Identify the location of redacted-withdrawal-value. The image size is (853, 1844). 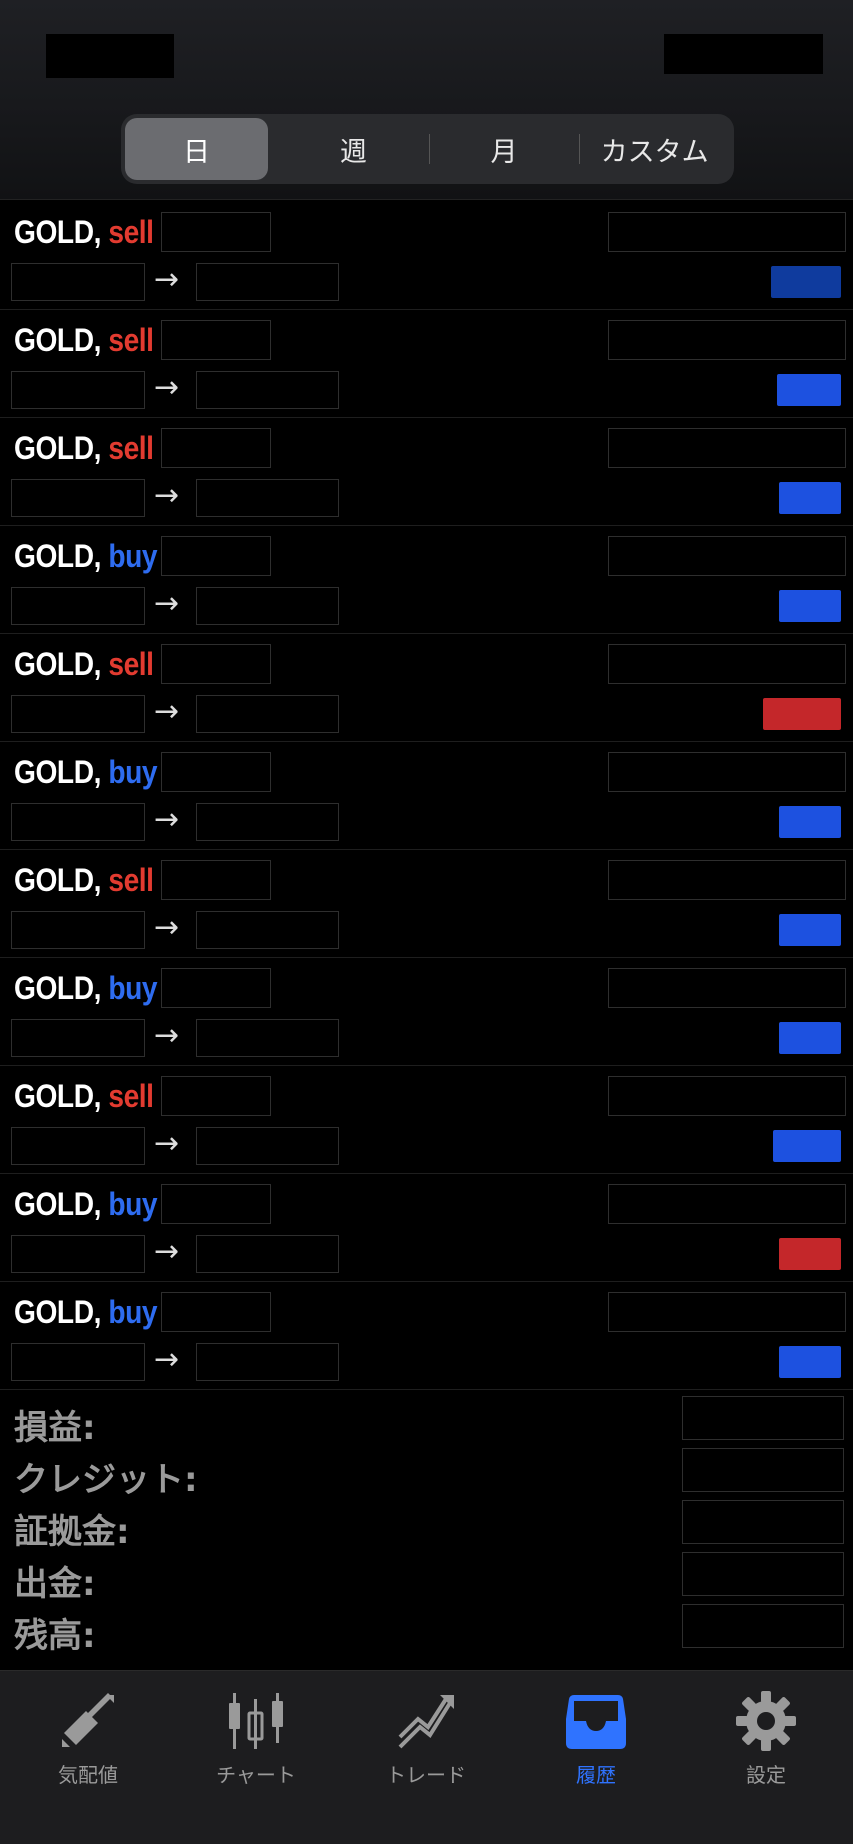
(763, 1574).